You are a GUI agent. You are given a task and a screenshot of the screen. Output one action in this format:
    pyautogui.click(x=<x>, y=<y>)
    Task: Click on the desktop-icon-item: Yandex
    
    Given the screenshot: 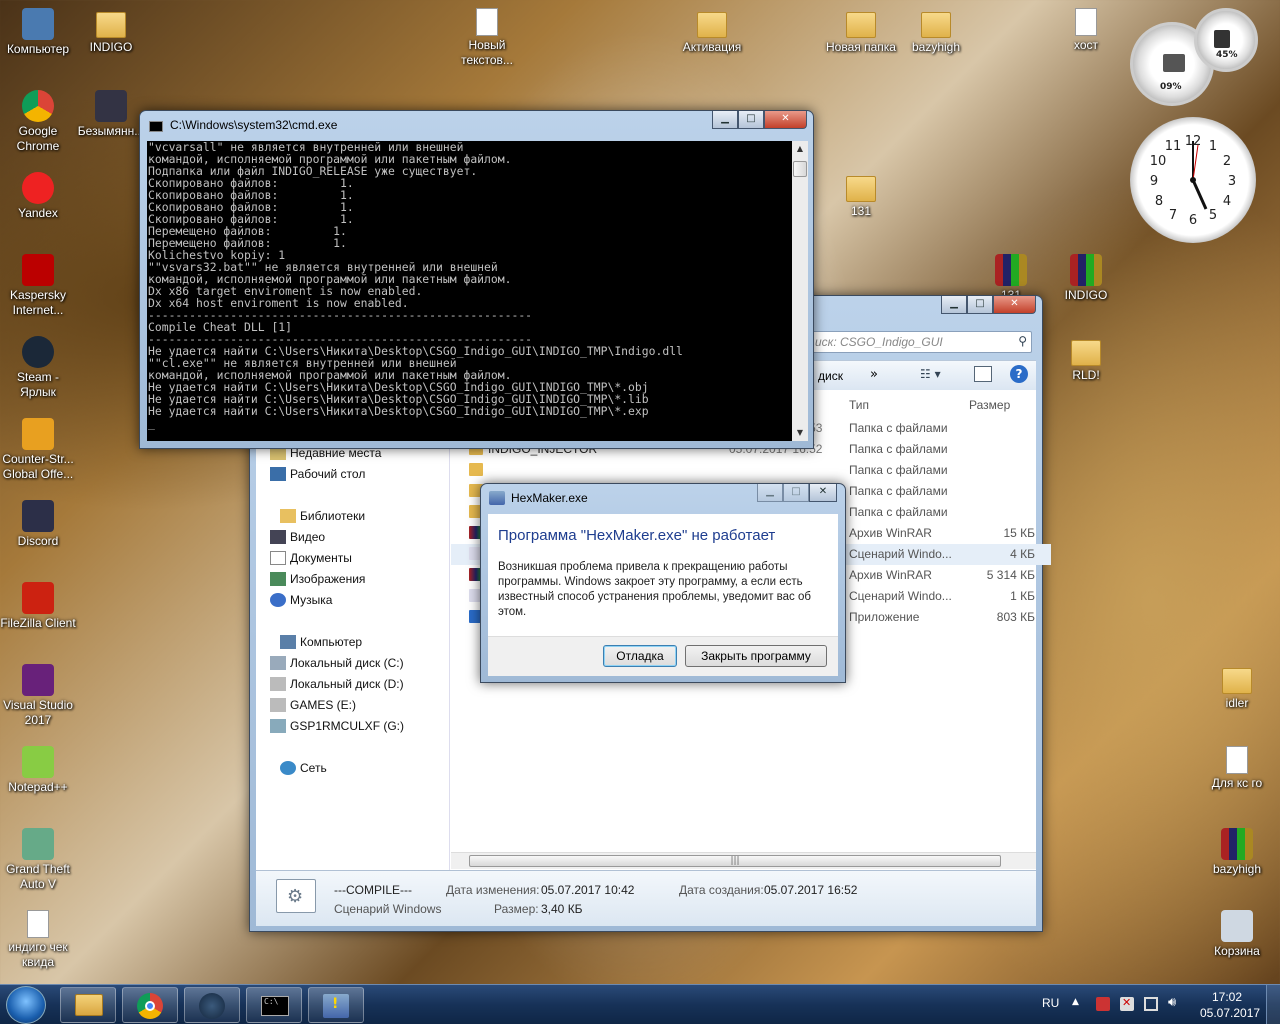 What is the action you would take?
    pyautogui.click(x=38, y=196)
    